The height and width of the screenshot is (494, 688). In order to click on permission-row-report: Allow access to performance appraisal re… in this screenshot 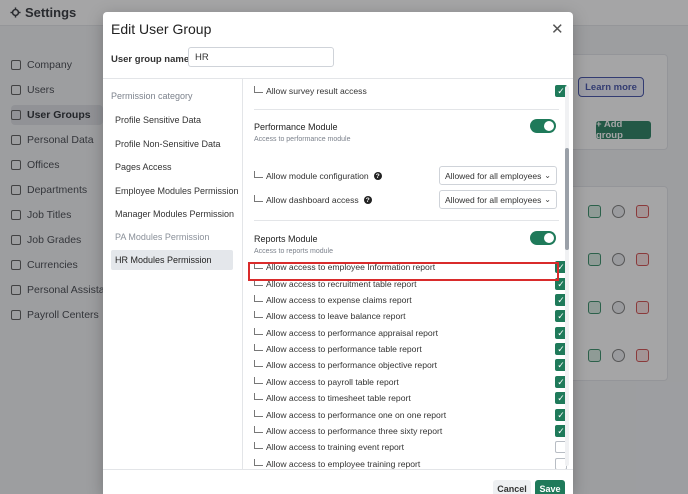, I will do `click(410, 333)`.